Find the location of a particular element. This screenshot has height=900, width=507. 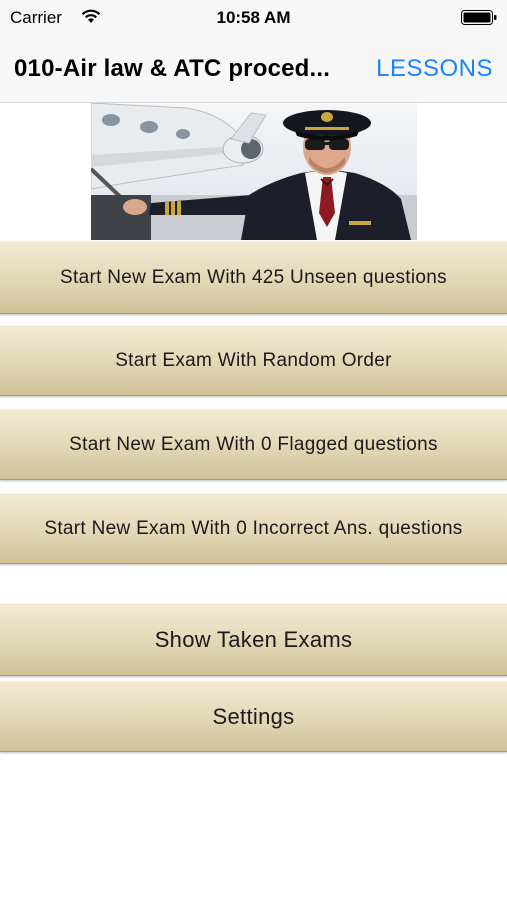

settings-label: Settings is located at coordinates (253, 716).